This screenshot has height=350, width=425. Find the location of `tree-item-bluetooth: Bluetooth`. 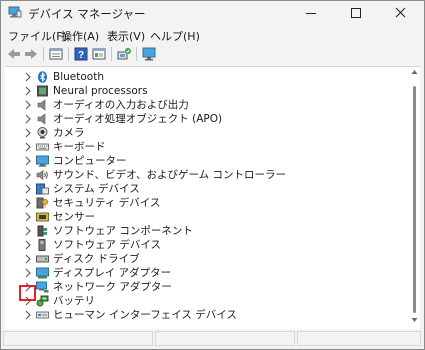

tree-item-bluetooth: Bluetooth is located at coordinates (204, 77).